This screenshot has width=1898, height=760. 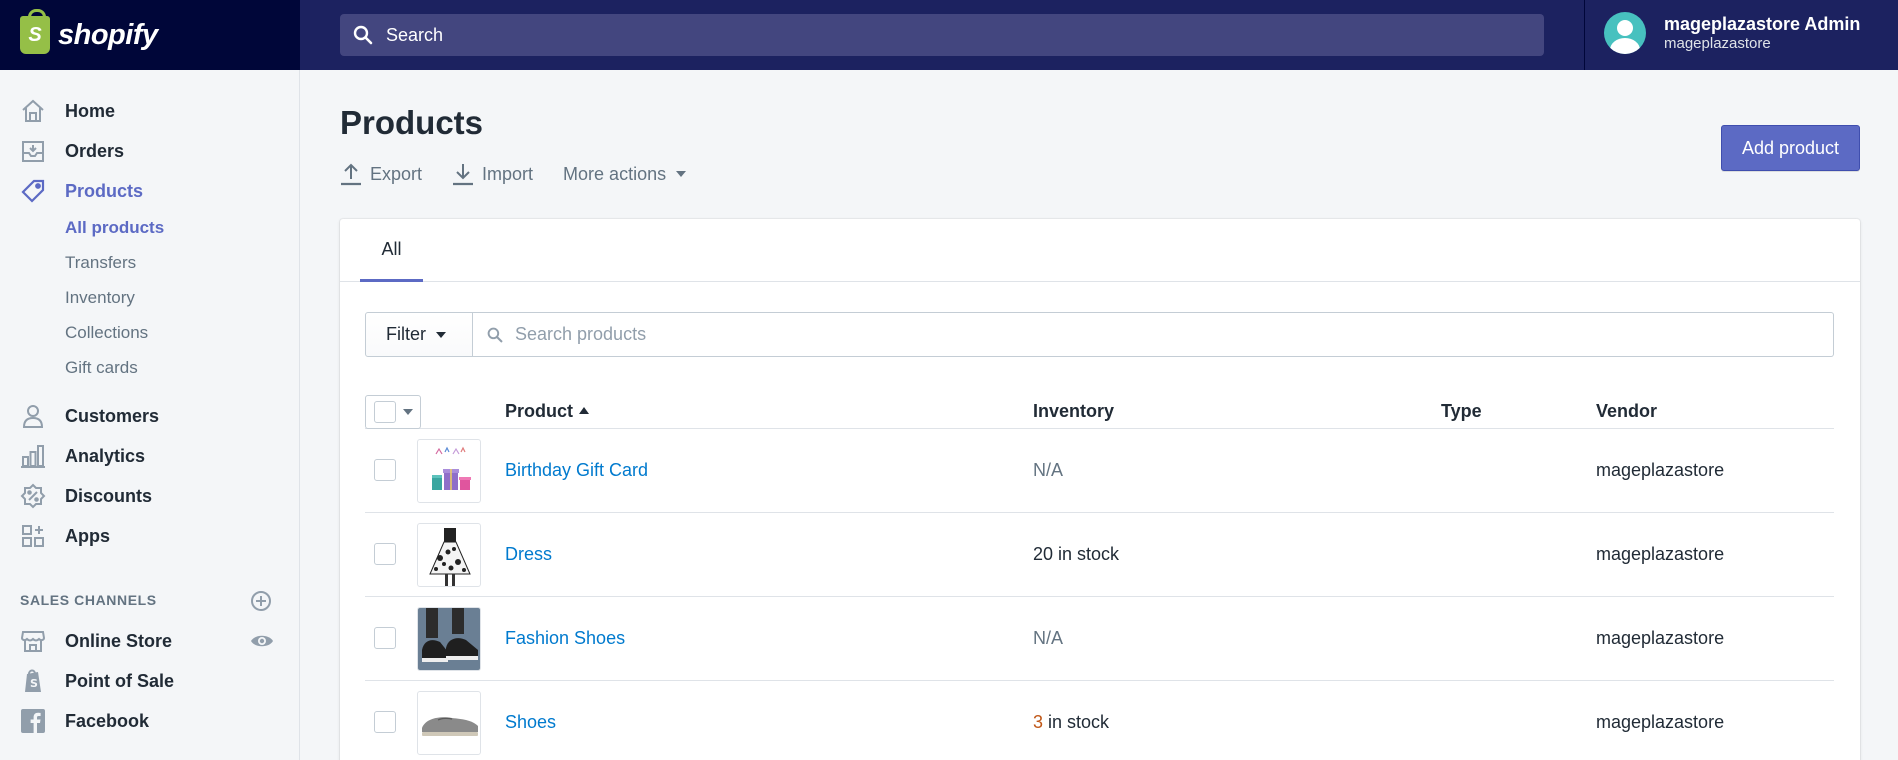 I want to click on sidebar-item-orders: Orders, so click(x=72, y=151).